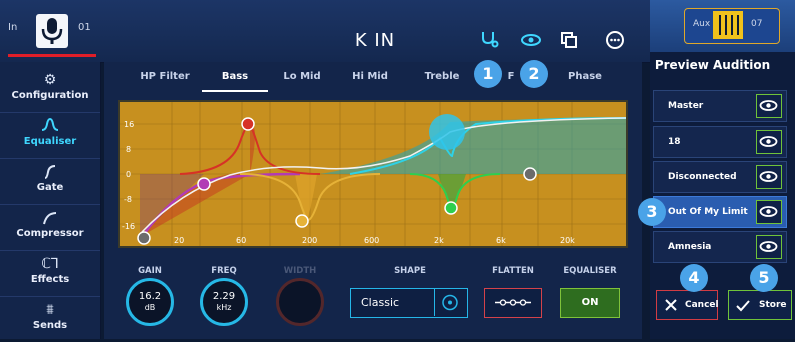 This screenshot has height=342, width=795. I want to click on sidebar-item-sends: ⩩ Sends, so click(50, 319).